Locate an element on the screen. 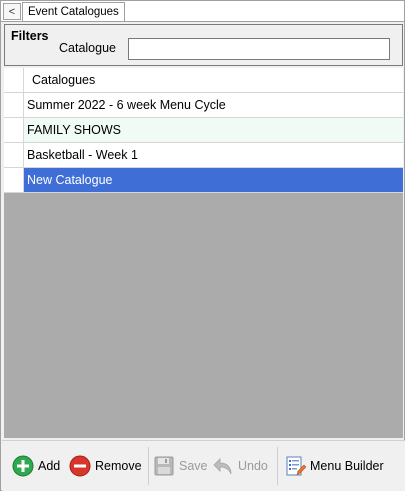  tab-back-button: < is located at coordinates (12, 11).